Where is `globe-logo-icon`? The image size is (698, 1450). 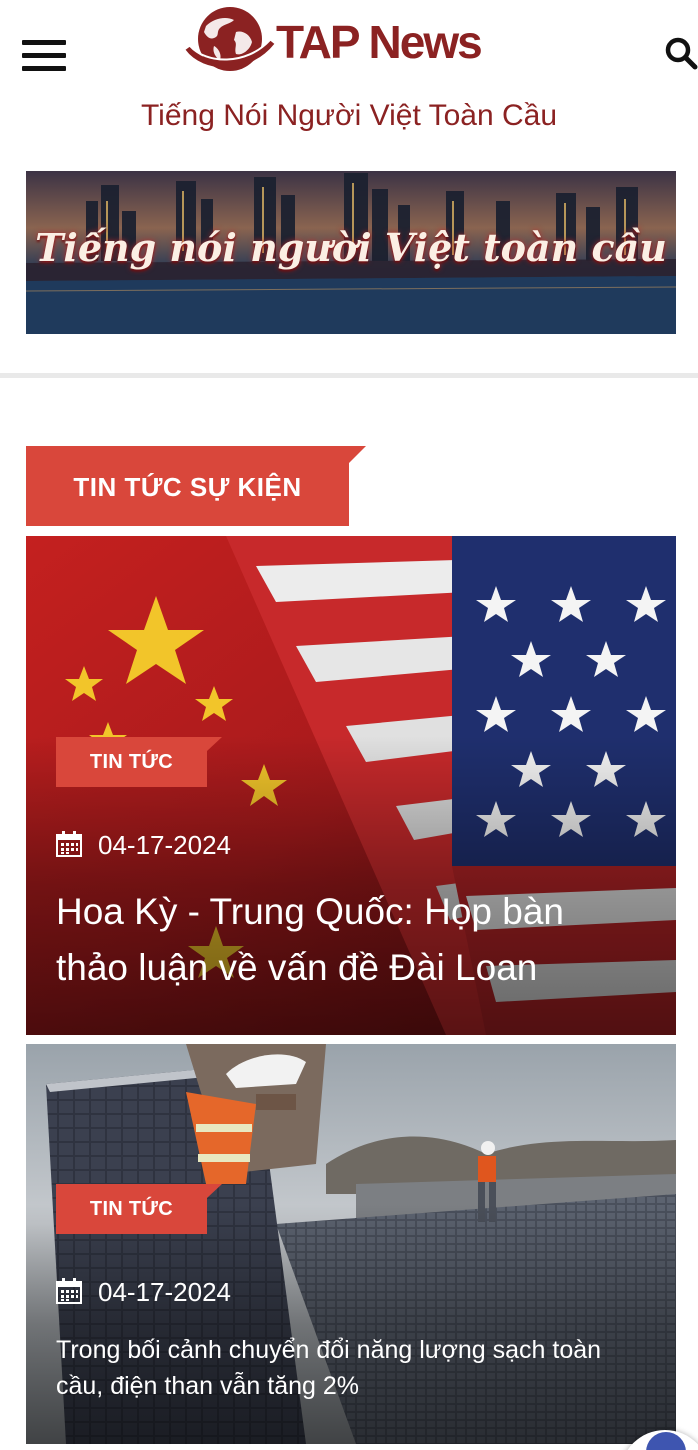
globe-logo-icon is located at coordinates (230, 39).